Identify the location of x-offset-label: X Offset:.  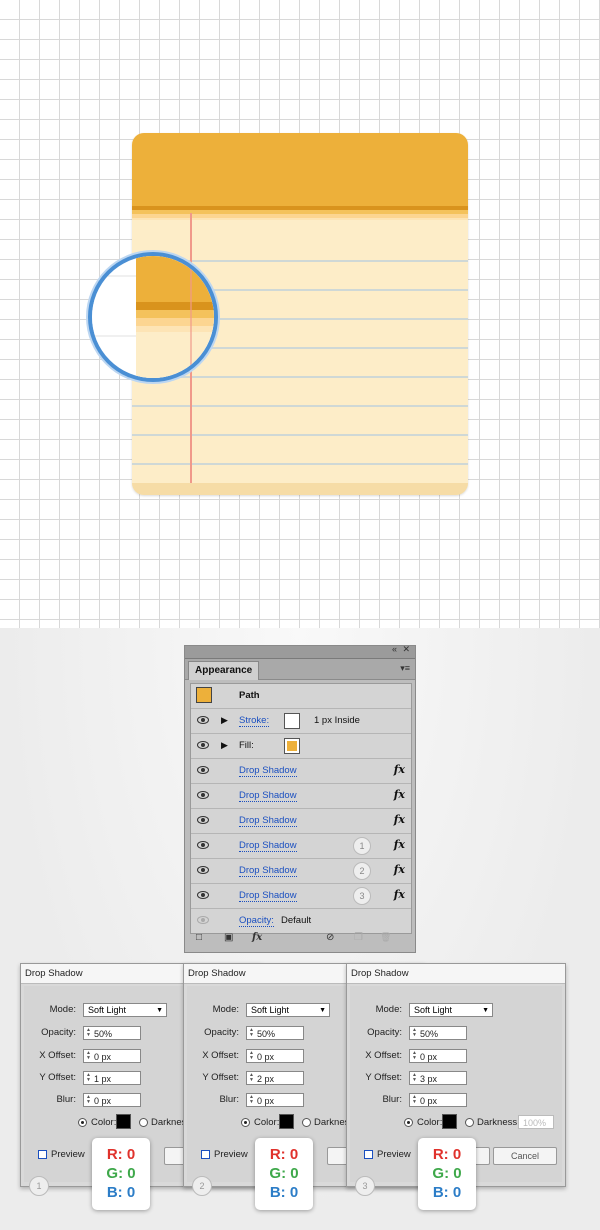
(220, 1055).